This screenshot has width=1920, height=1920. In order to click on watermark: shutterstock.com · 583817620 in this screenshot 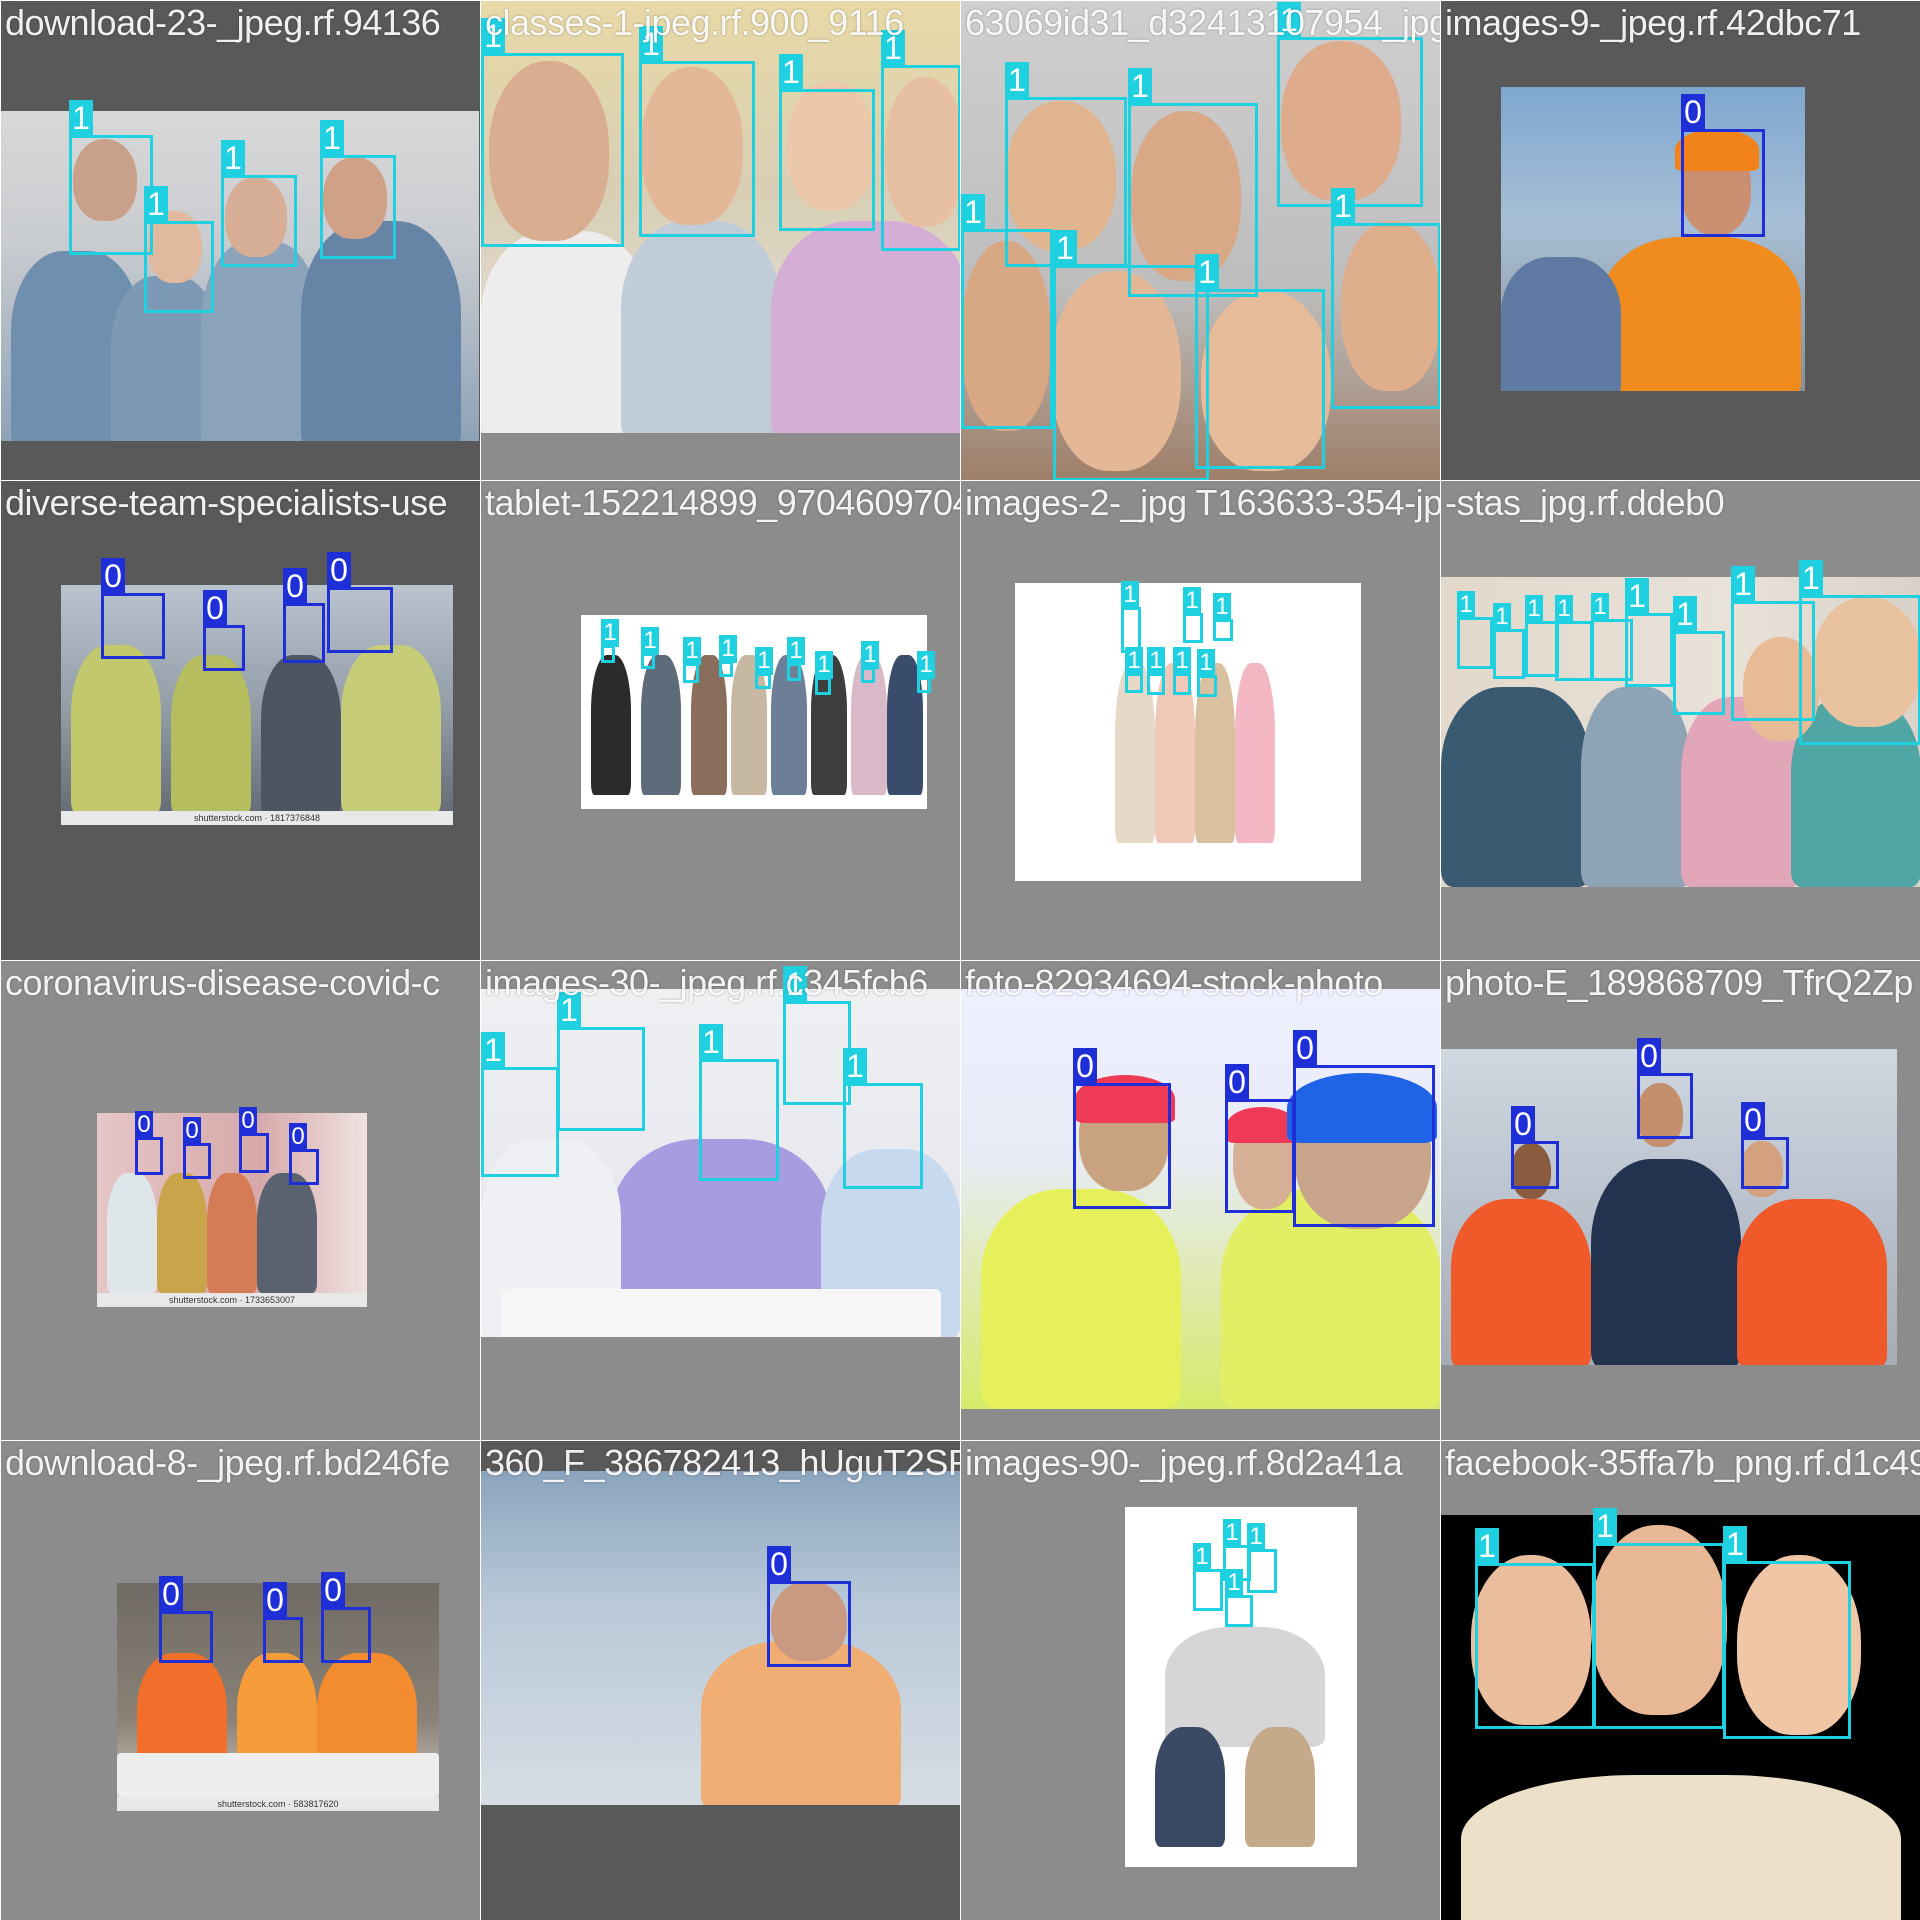, I will do `click(278, 1804)`.